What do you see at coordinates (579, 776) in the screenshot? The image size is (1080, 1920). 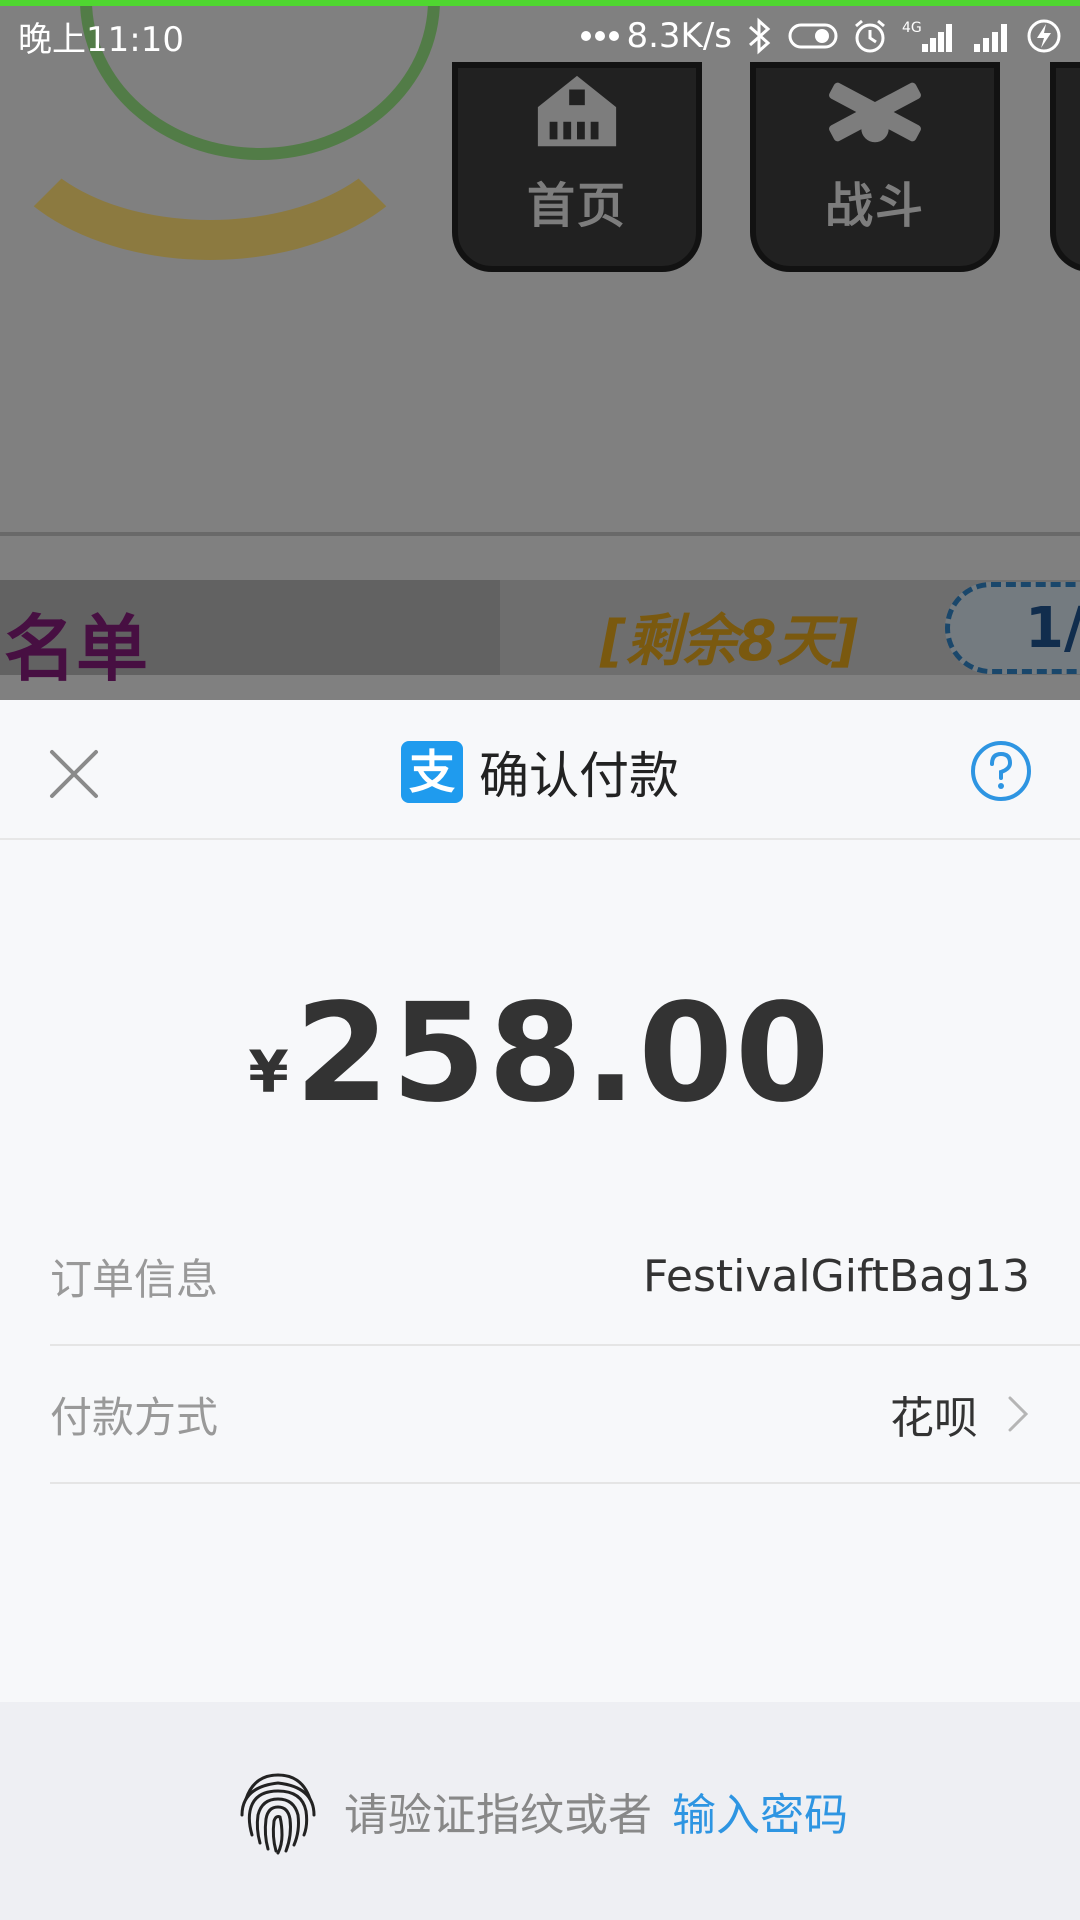 I see `payment-title-text: 确认付款` at bounding box center [579, 776].